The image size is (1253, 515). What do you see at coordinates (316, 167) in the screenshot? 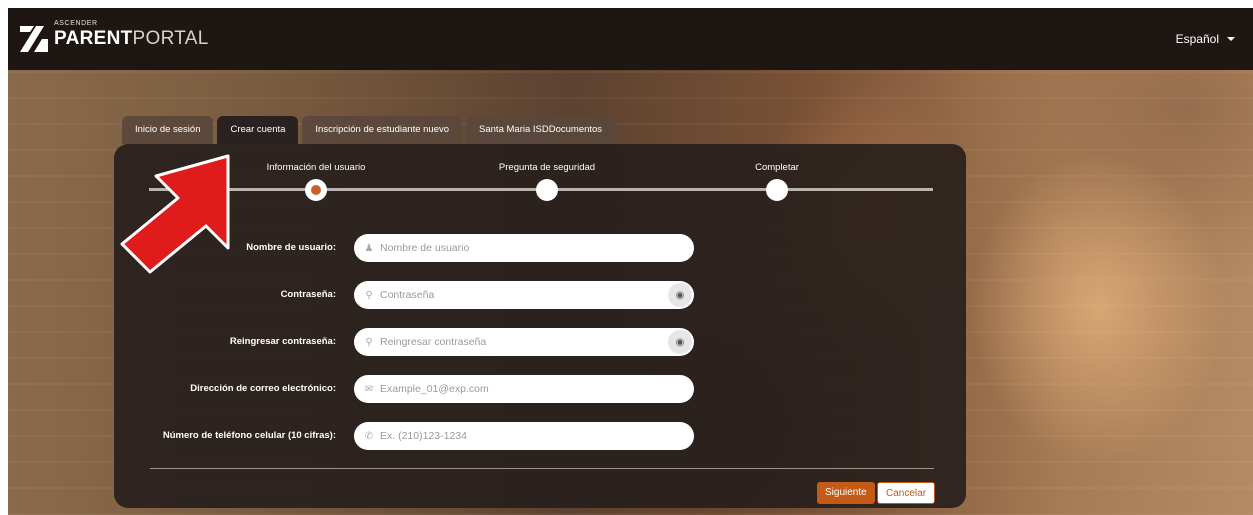
I see `step-label-user-info: Información del usuario` at bounding box center [316, 167].